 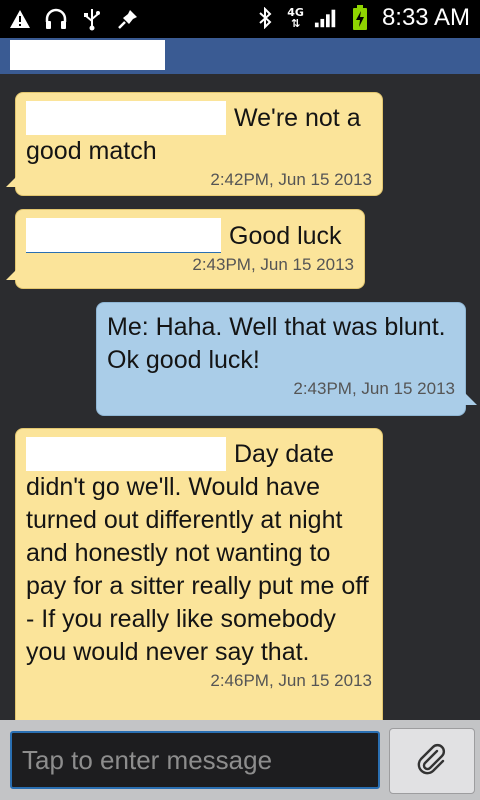 I want to click on attach-button, so click(x=432, y=761).